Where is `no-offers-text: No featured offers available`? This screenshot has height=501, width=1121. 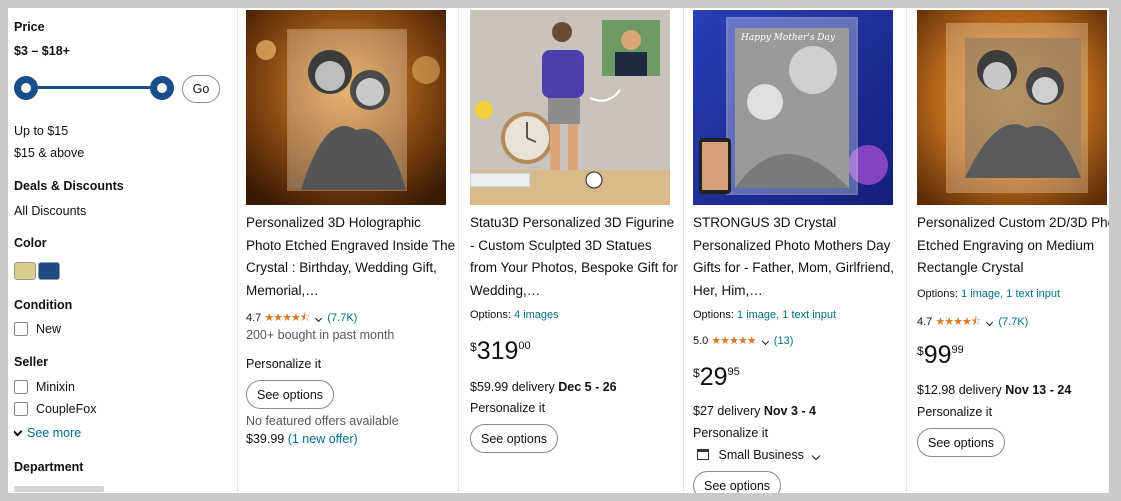 no-offers-text: No featured offers available is located at coordinates (322, 421).